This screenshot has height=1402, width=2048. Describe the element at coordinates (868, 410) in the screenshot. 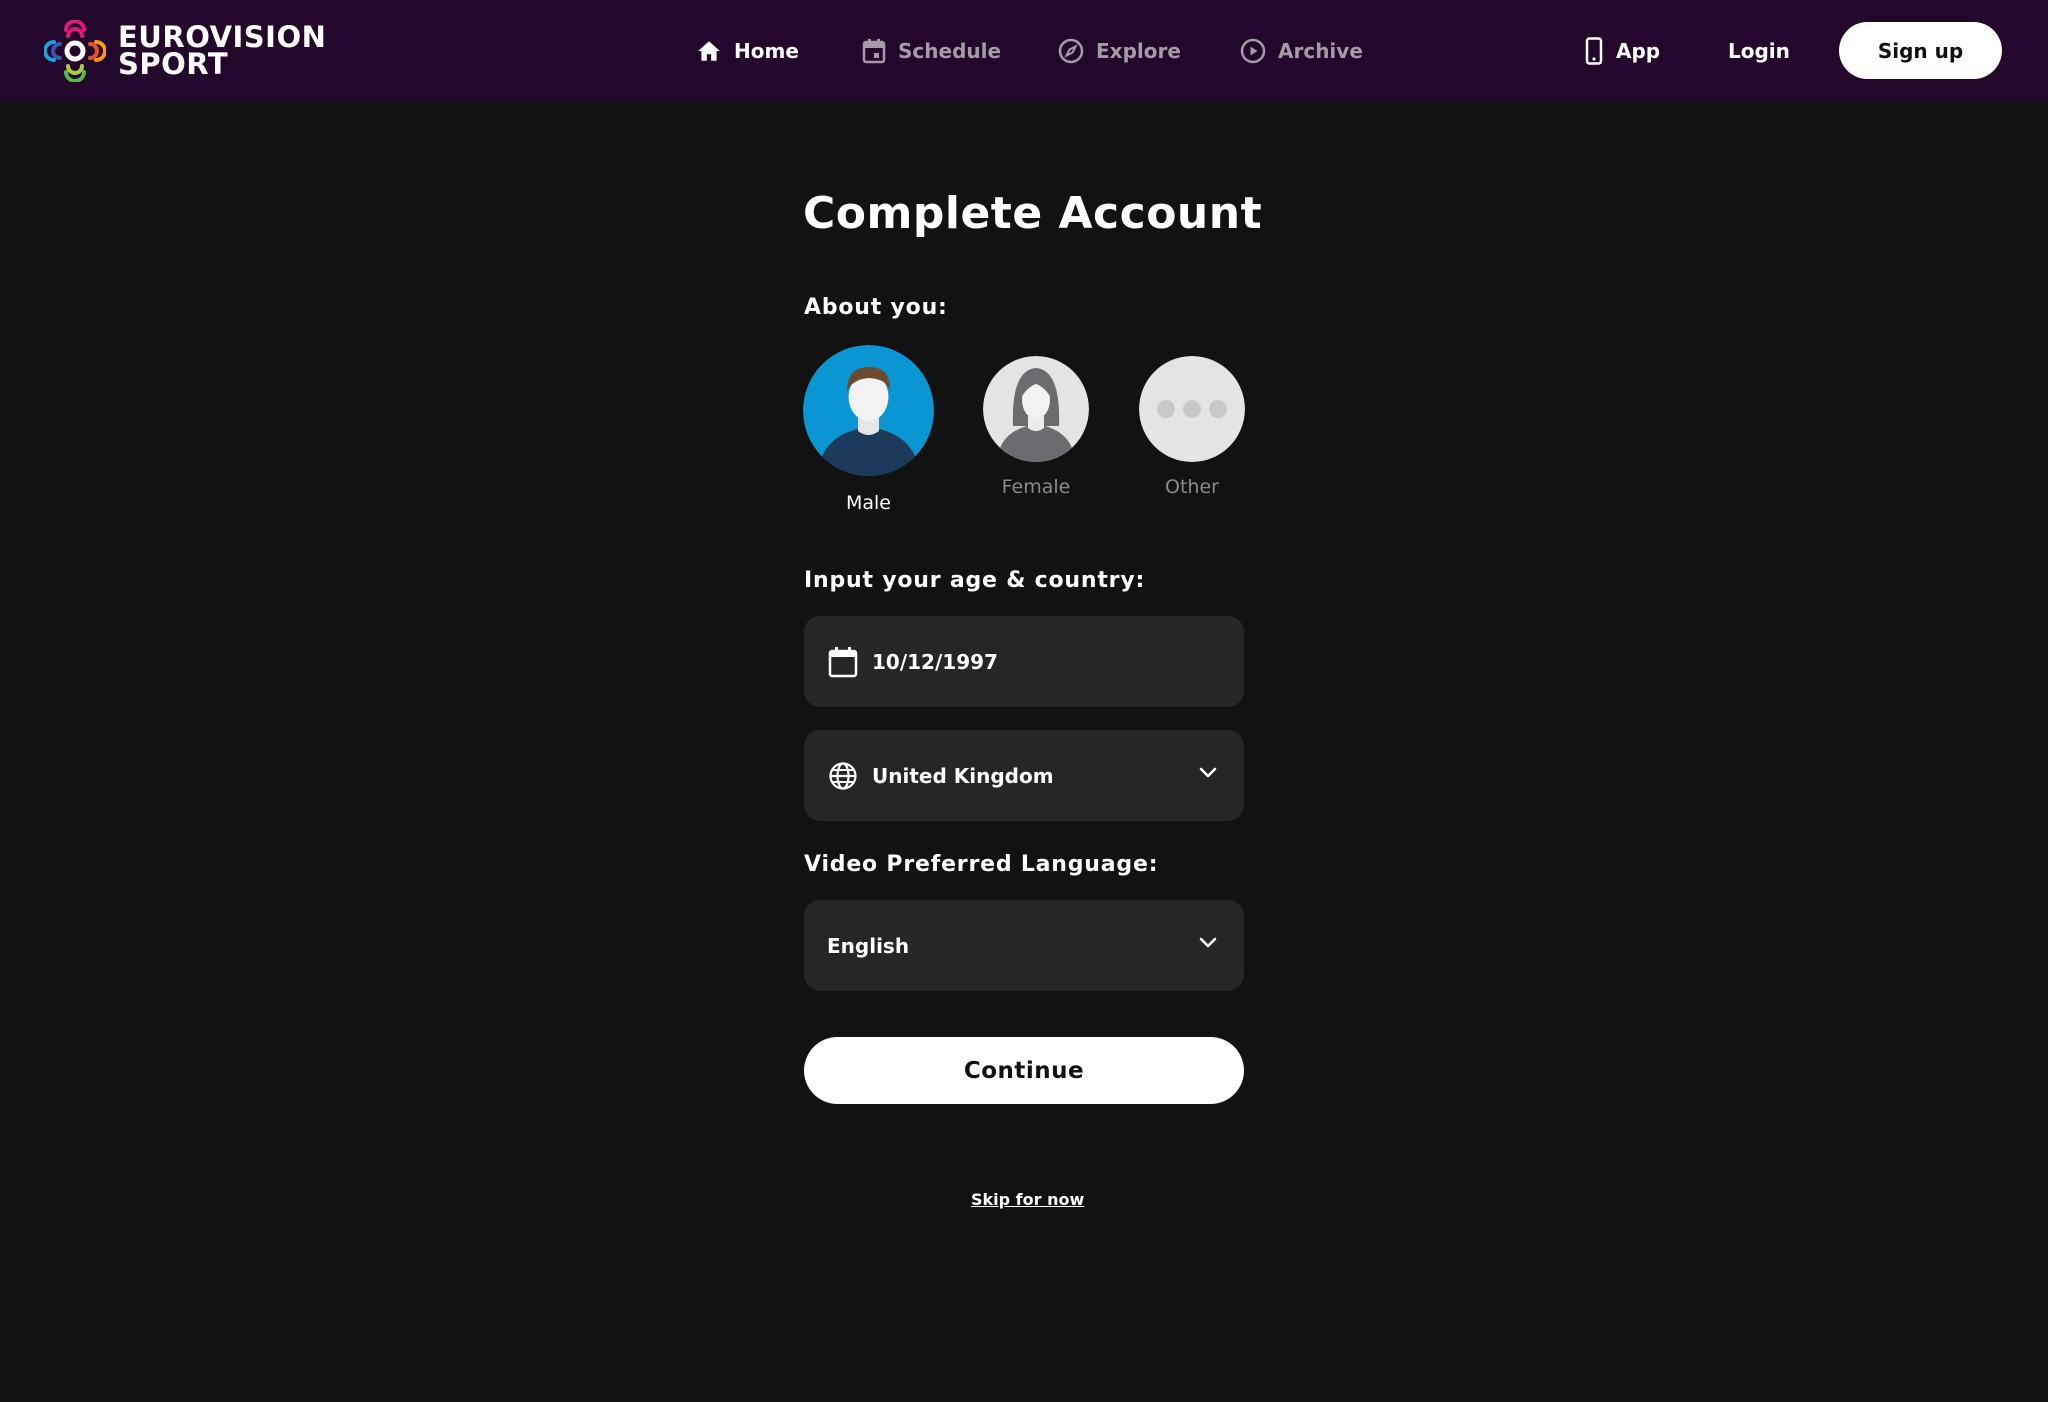

I see `male-avatar-icon` at that location.